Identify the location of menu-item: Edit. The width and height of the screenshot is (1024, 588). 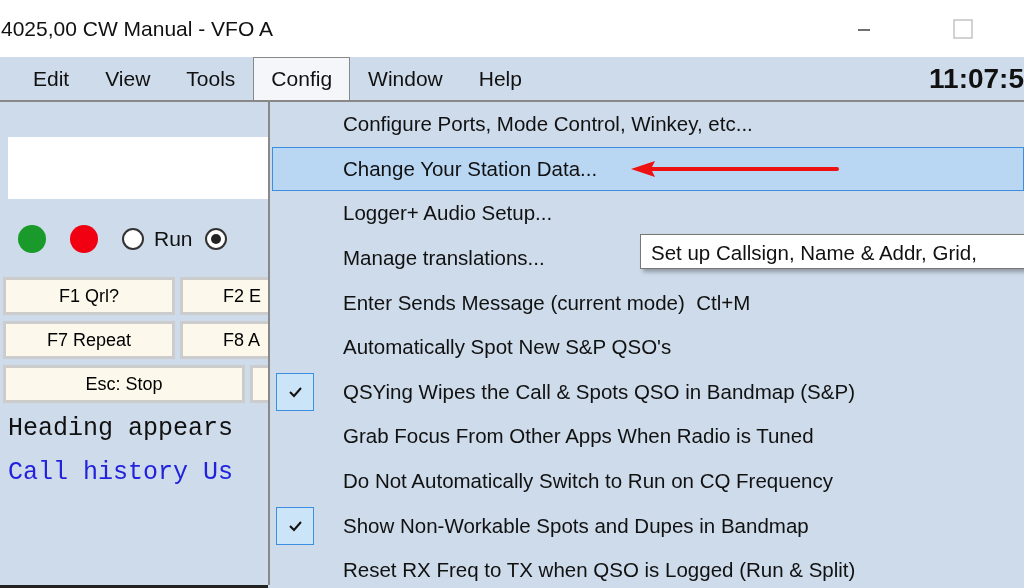
(51, 78).